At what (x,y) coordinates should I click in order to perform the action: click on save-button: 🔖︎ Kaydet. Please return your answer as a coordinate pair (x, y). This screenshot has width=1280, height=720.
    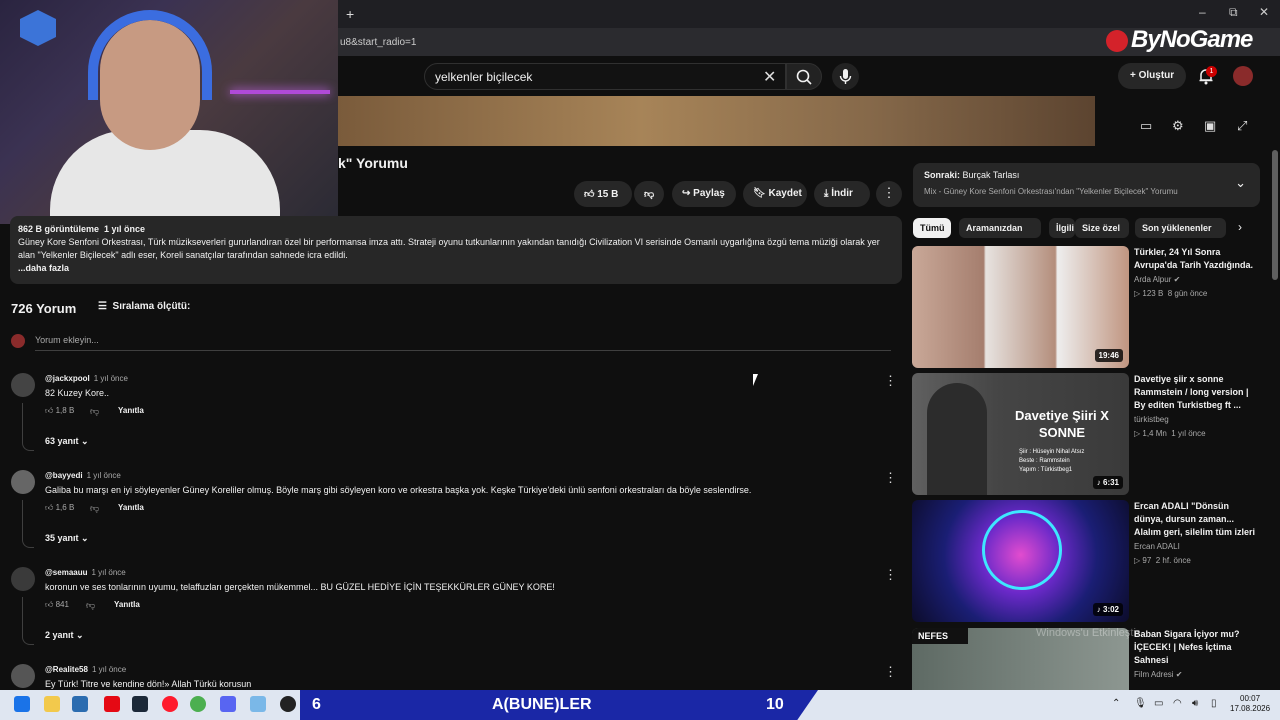
    Looking at the image, I should click on (775, 194).